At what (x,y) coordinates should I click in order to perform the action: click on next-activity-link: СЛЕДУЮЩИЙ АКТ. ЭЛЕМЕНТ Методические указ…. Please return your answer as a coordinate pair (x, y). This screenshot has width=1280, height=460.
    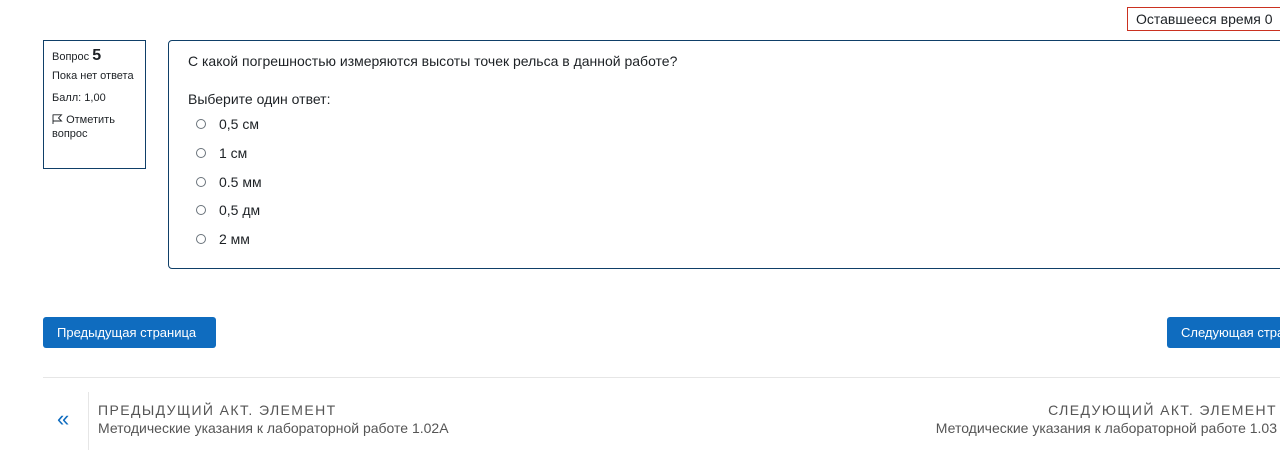
    Looking at the image, I should click on (1067, 421).